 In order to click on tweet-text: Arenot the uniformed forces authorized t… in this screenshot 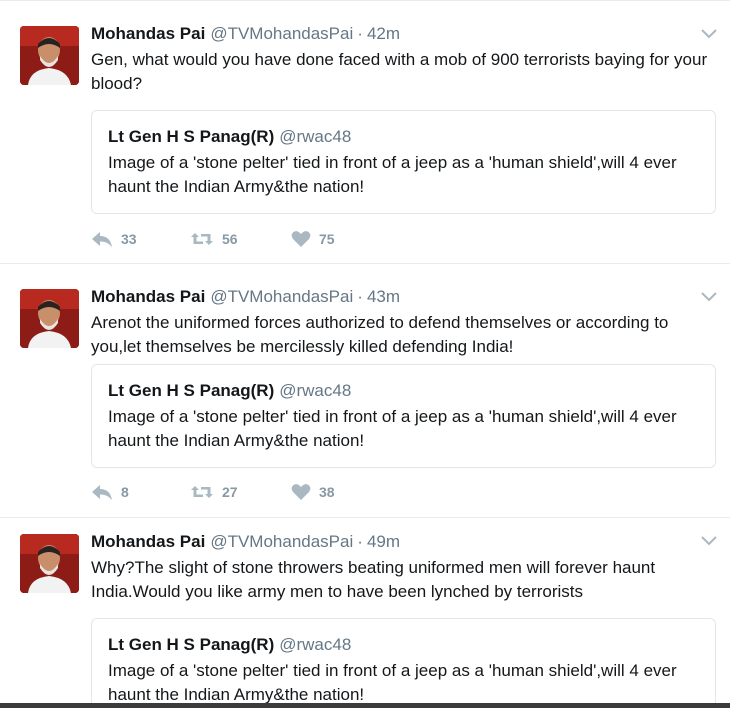, I will do `click(380, 334)`.